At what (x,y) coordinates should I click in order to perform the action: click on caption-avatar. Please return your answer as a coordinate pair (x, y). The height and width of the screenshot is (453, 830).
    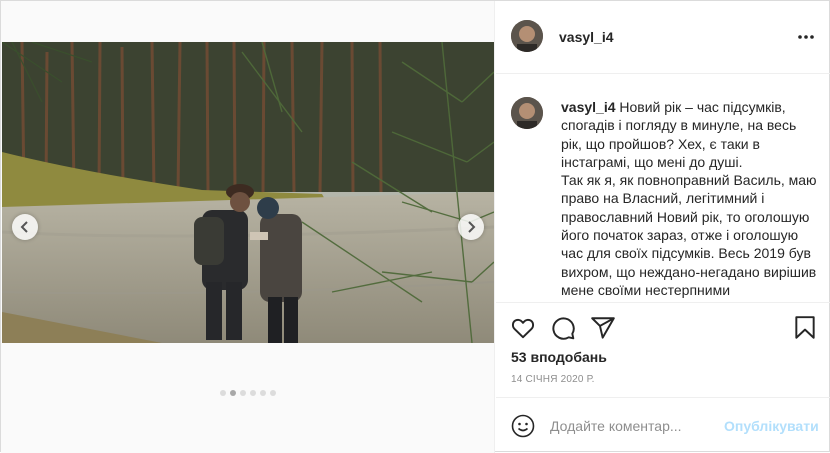
    Looking at the image, I should click on (527, 113).